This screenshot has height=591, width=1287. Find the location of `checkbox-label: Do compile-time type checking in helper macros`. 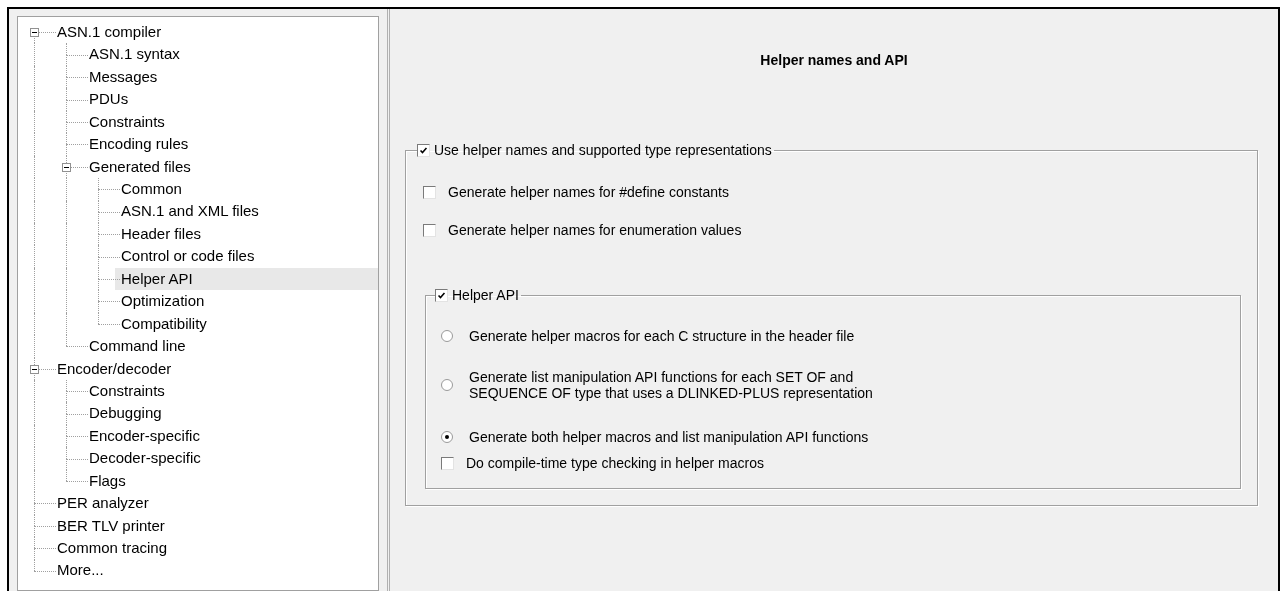

checkbox-label: Do compile-time type checking in helper macros is located at coordinates (615, 463).